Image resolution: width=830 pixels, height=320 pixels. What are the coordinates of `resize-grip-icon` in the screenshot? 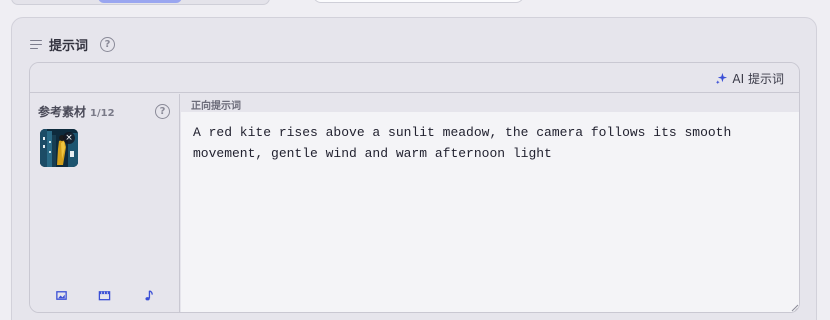 It's located at (795, 308).